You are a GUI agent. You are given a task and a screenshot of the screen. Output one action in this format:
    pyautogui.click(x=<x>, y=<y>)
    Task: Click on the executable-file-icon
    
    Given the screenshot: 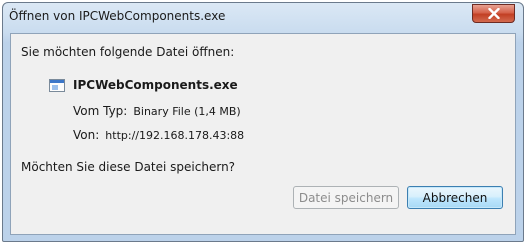 What is the action you would take?
    pyautogui.click(x=57, y=85)
    